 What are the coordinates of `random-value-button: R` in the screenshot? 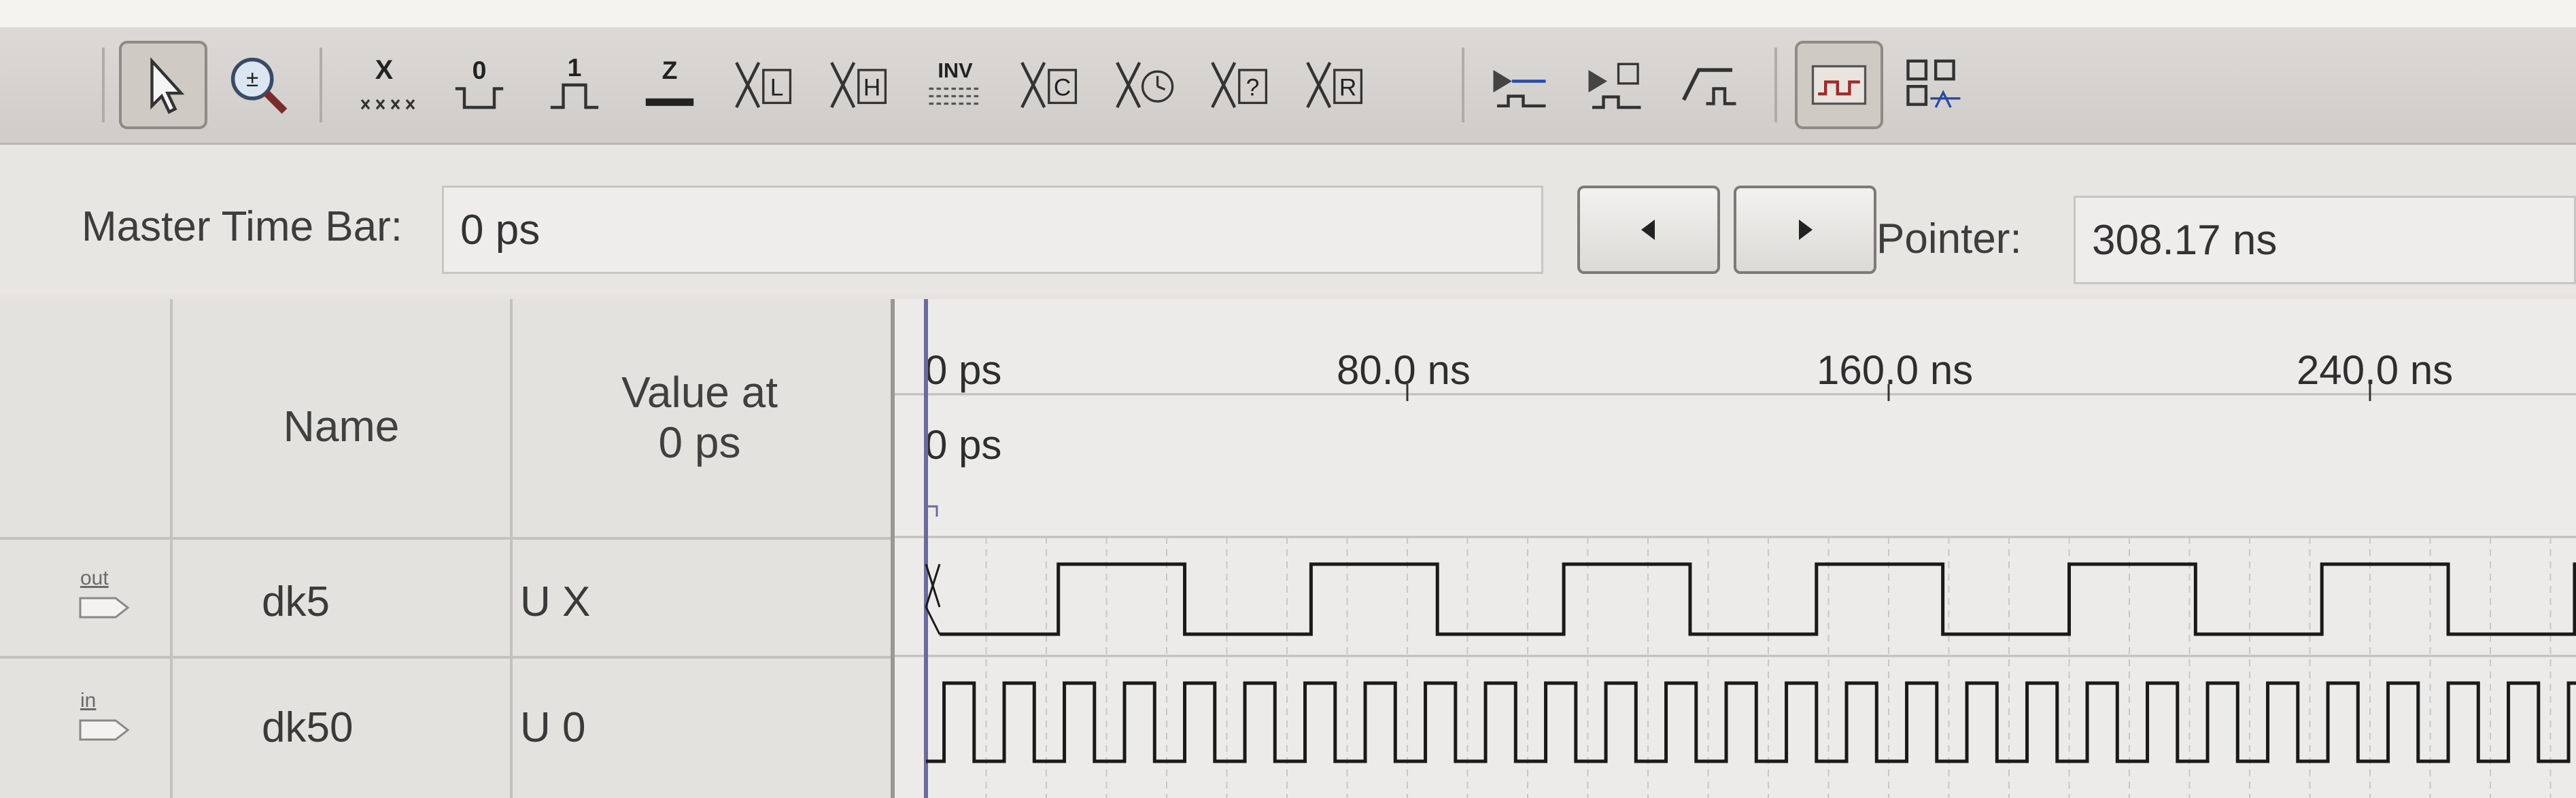 It's located at (1336, 85).